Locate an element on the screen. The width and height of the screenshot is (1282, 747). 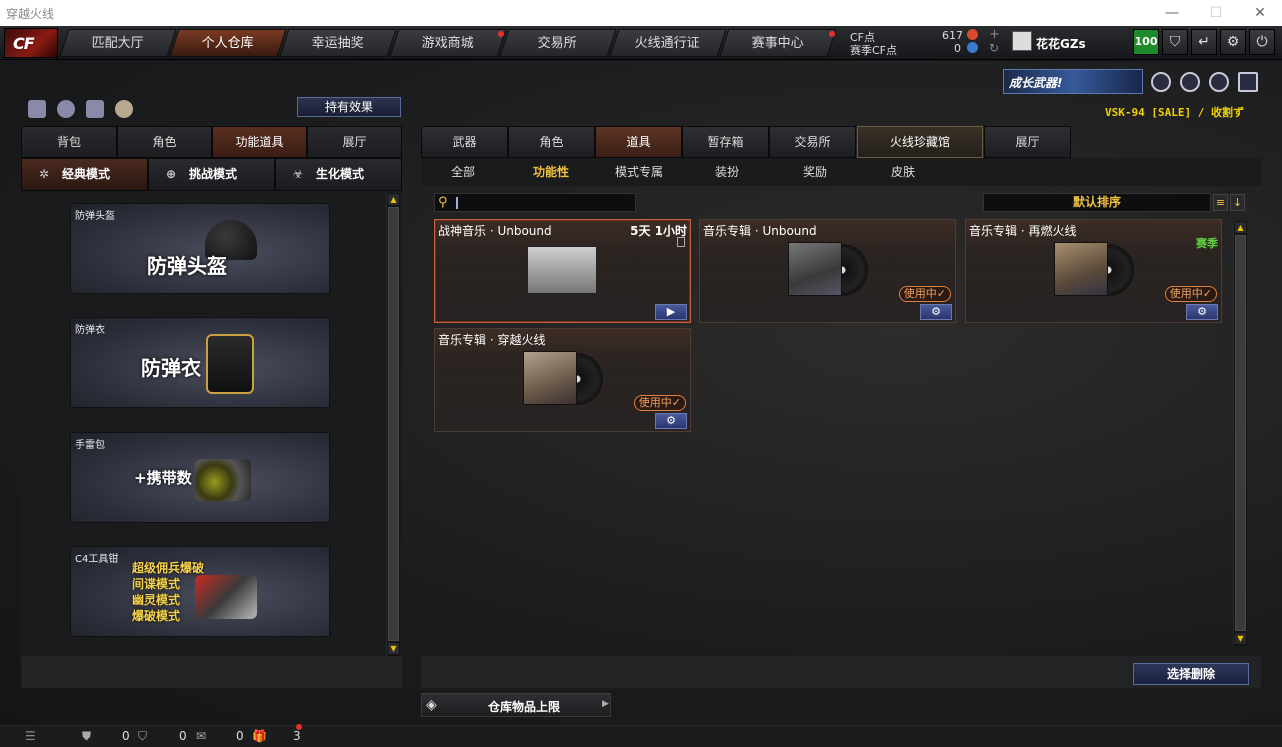
window-title: 穿越火线 is located at coordinates (30, 14).